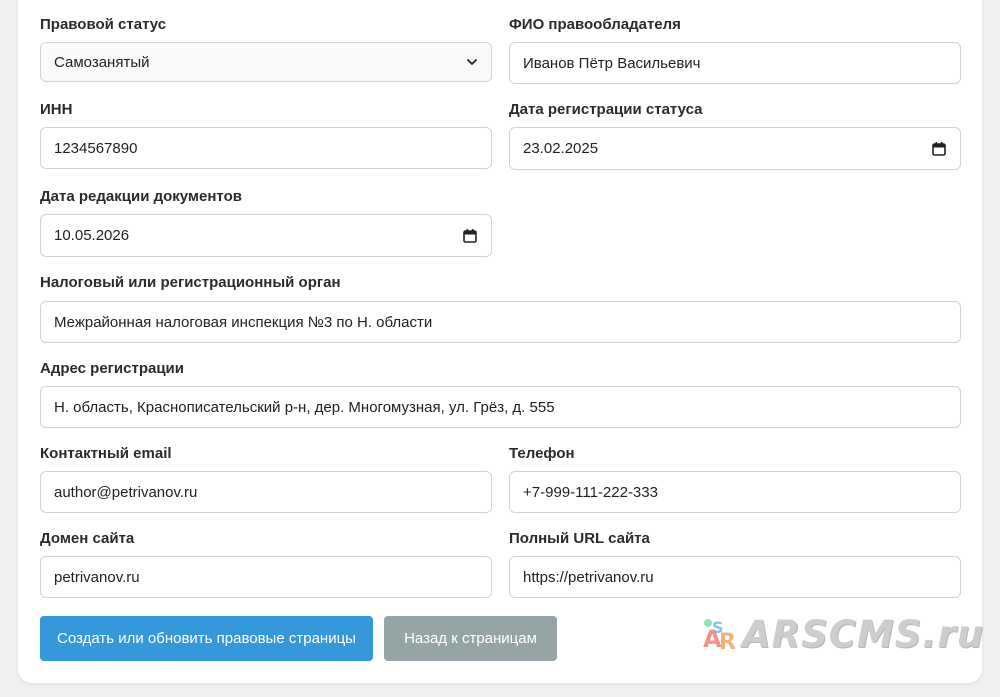 This screenshot has height=697, width=1000. Describe the element at coordinates (561, 148) in the screenshot. I see `status-date-value: 23.02.2025` at that location.